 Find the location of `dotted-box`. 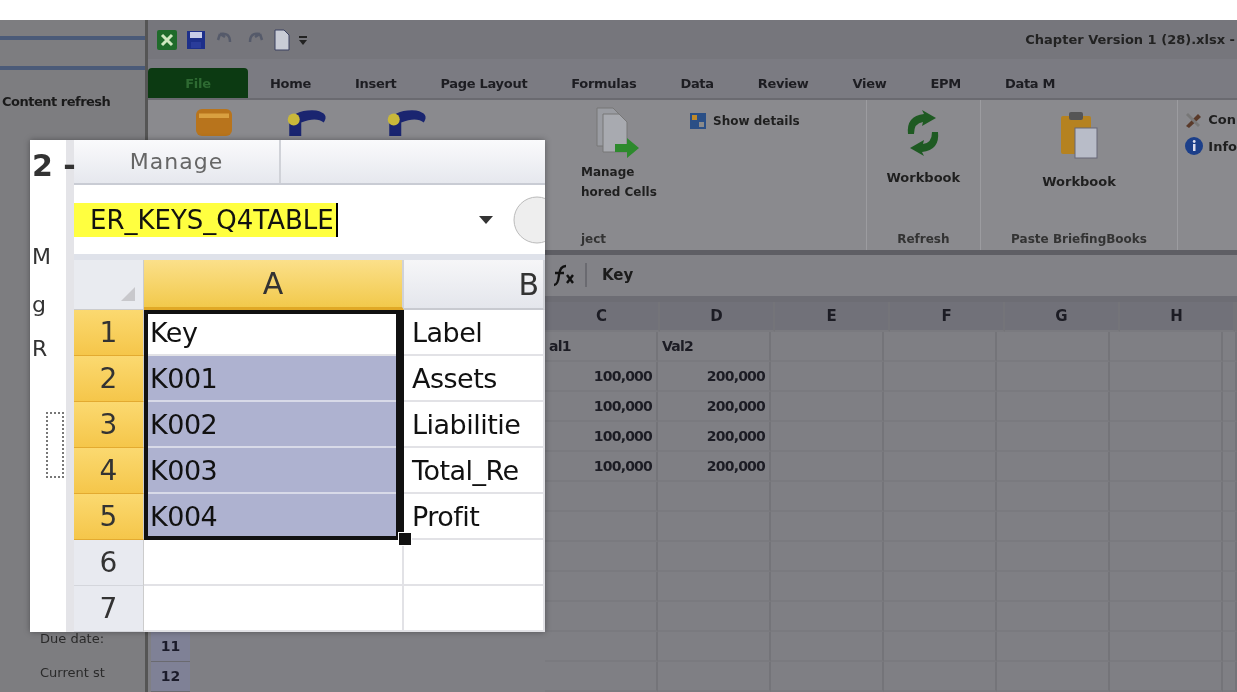

dotted-box is located at coordinates (55, 445).